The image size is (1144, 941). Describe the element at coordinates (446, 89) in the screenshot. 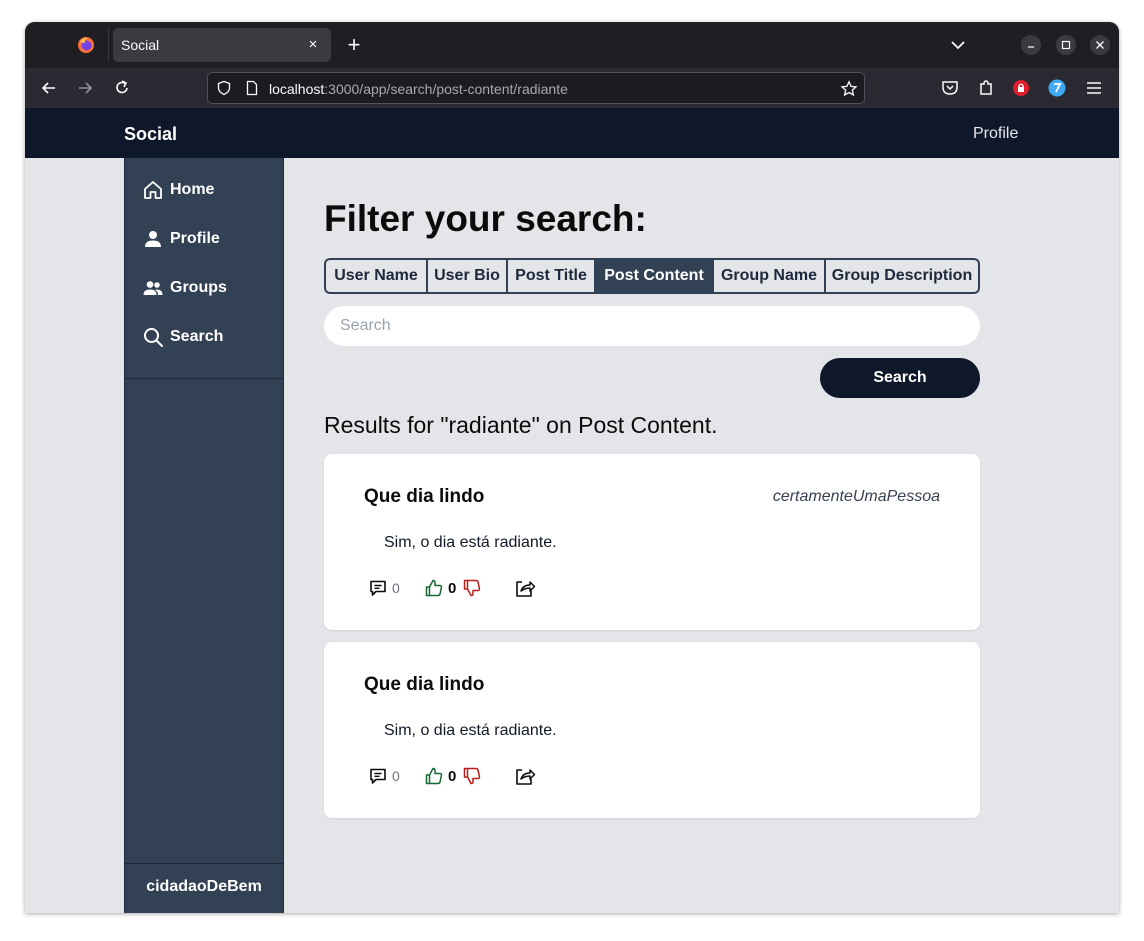

I see `url-path: :3000/app/search/post-content/radiante` at that location.